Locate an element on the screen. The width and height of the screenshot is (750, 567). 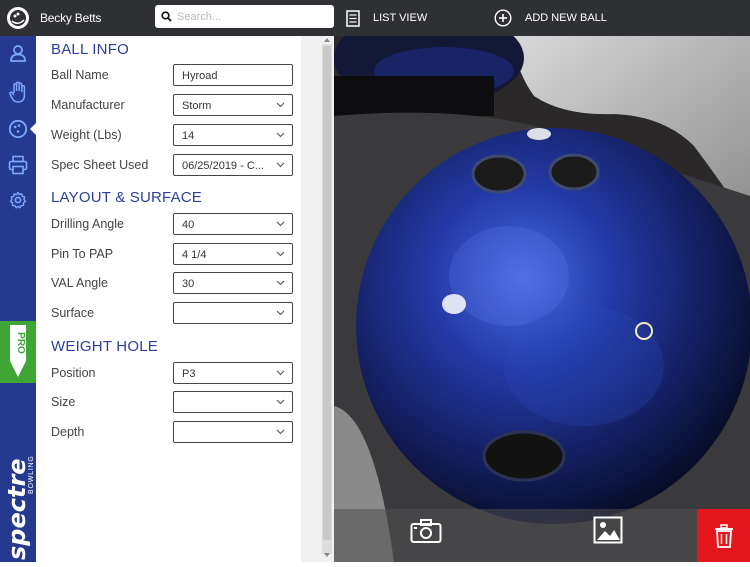
scrollbar-thumb is located at coordinates (327, 293).